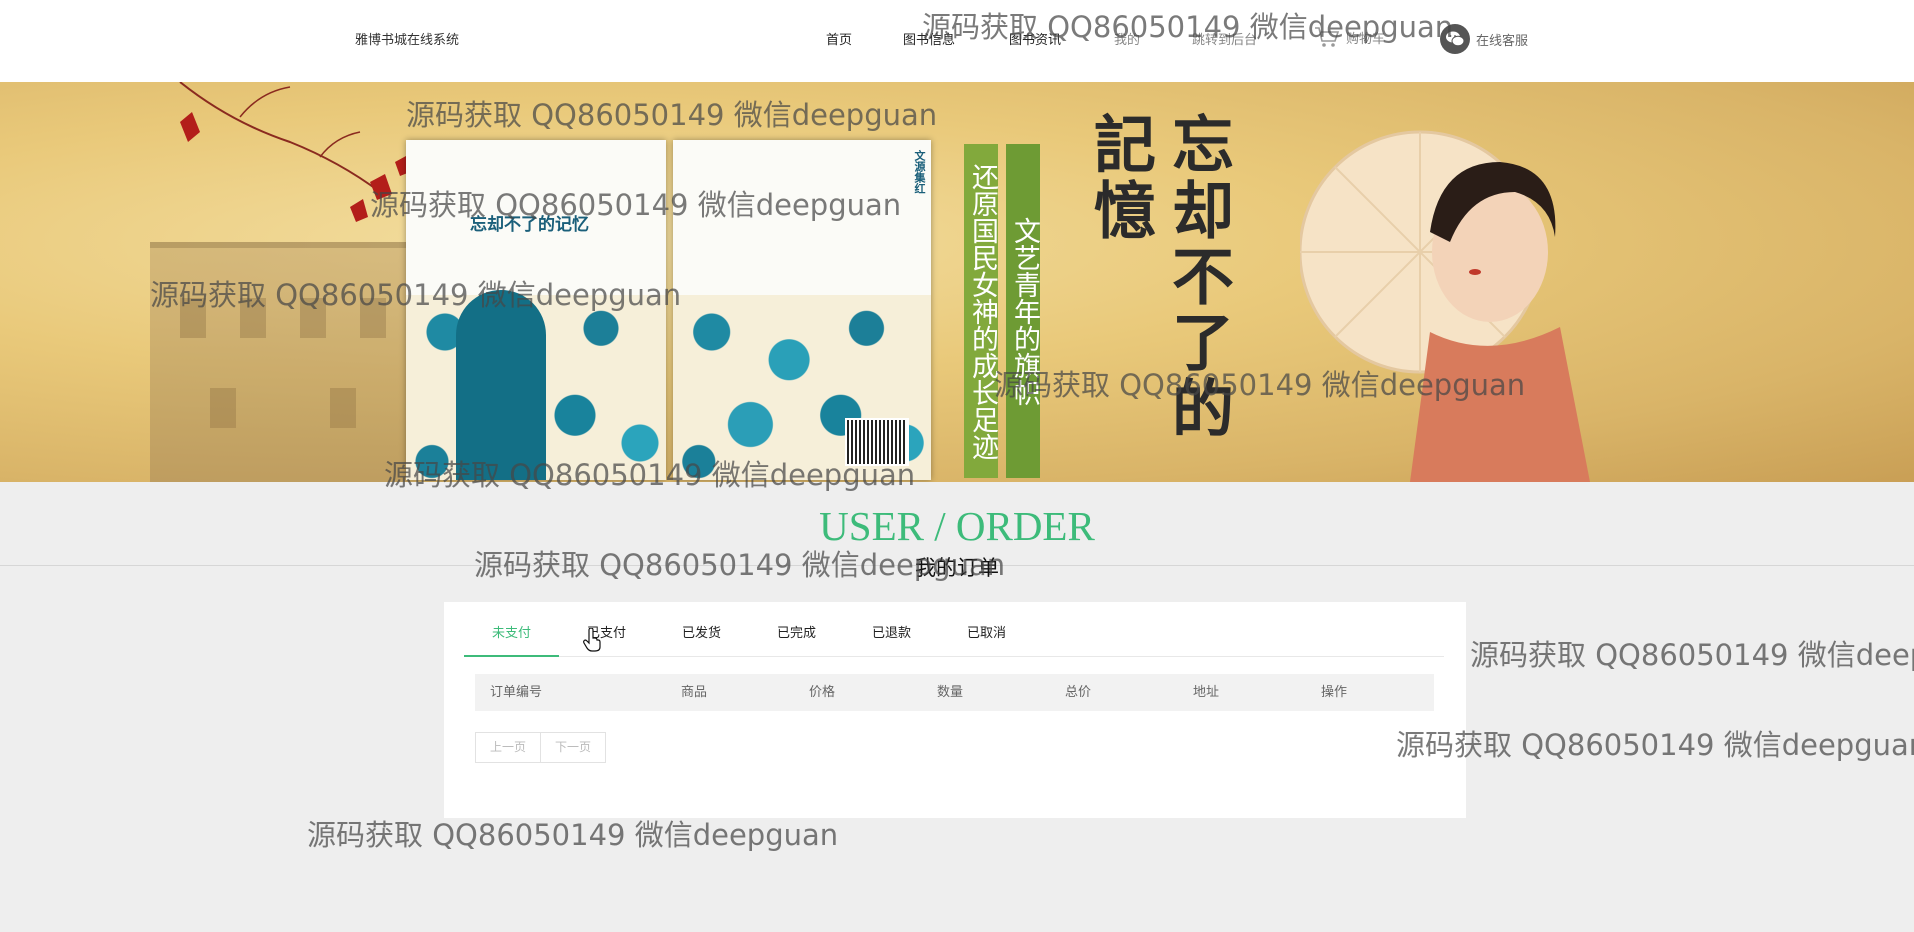 Image resolution: width=1914 pixels, height=932 pixels. I want to click on hand-cursor-icon, so click(592, 640).